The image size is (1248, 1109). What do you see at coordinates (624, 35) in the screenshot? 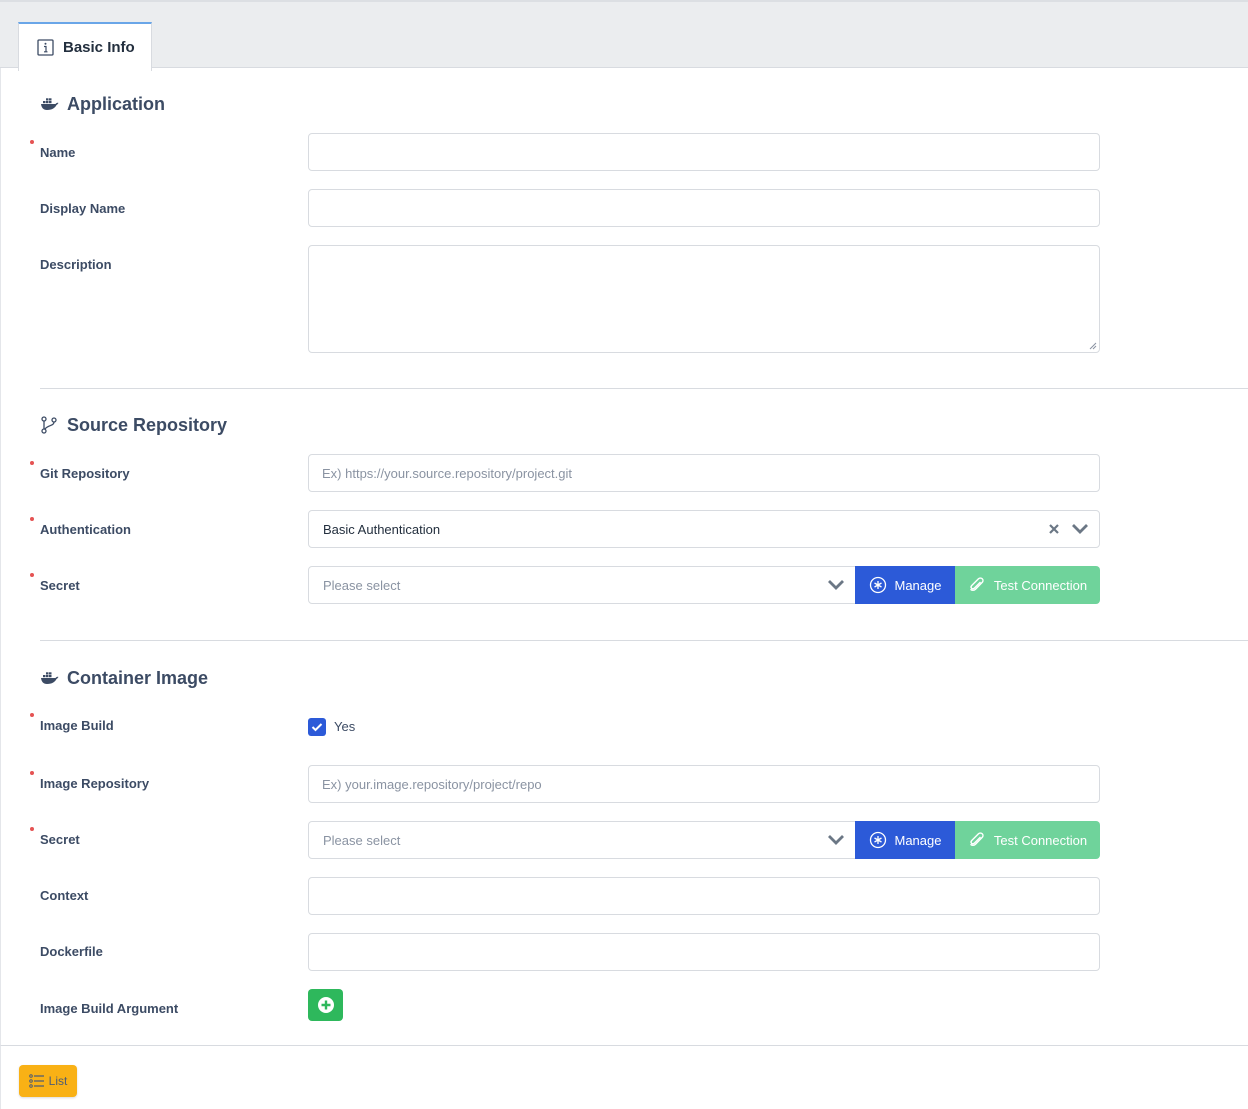
I see `tab-bar: Basic Info` at bounding box center [624, 35].